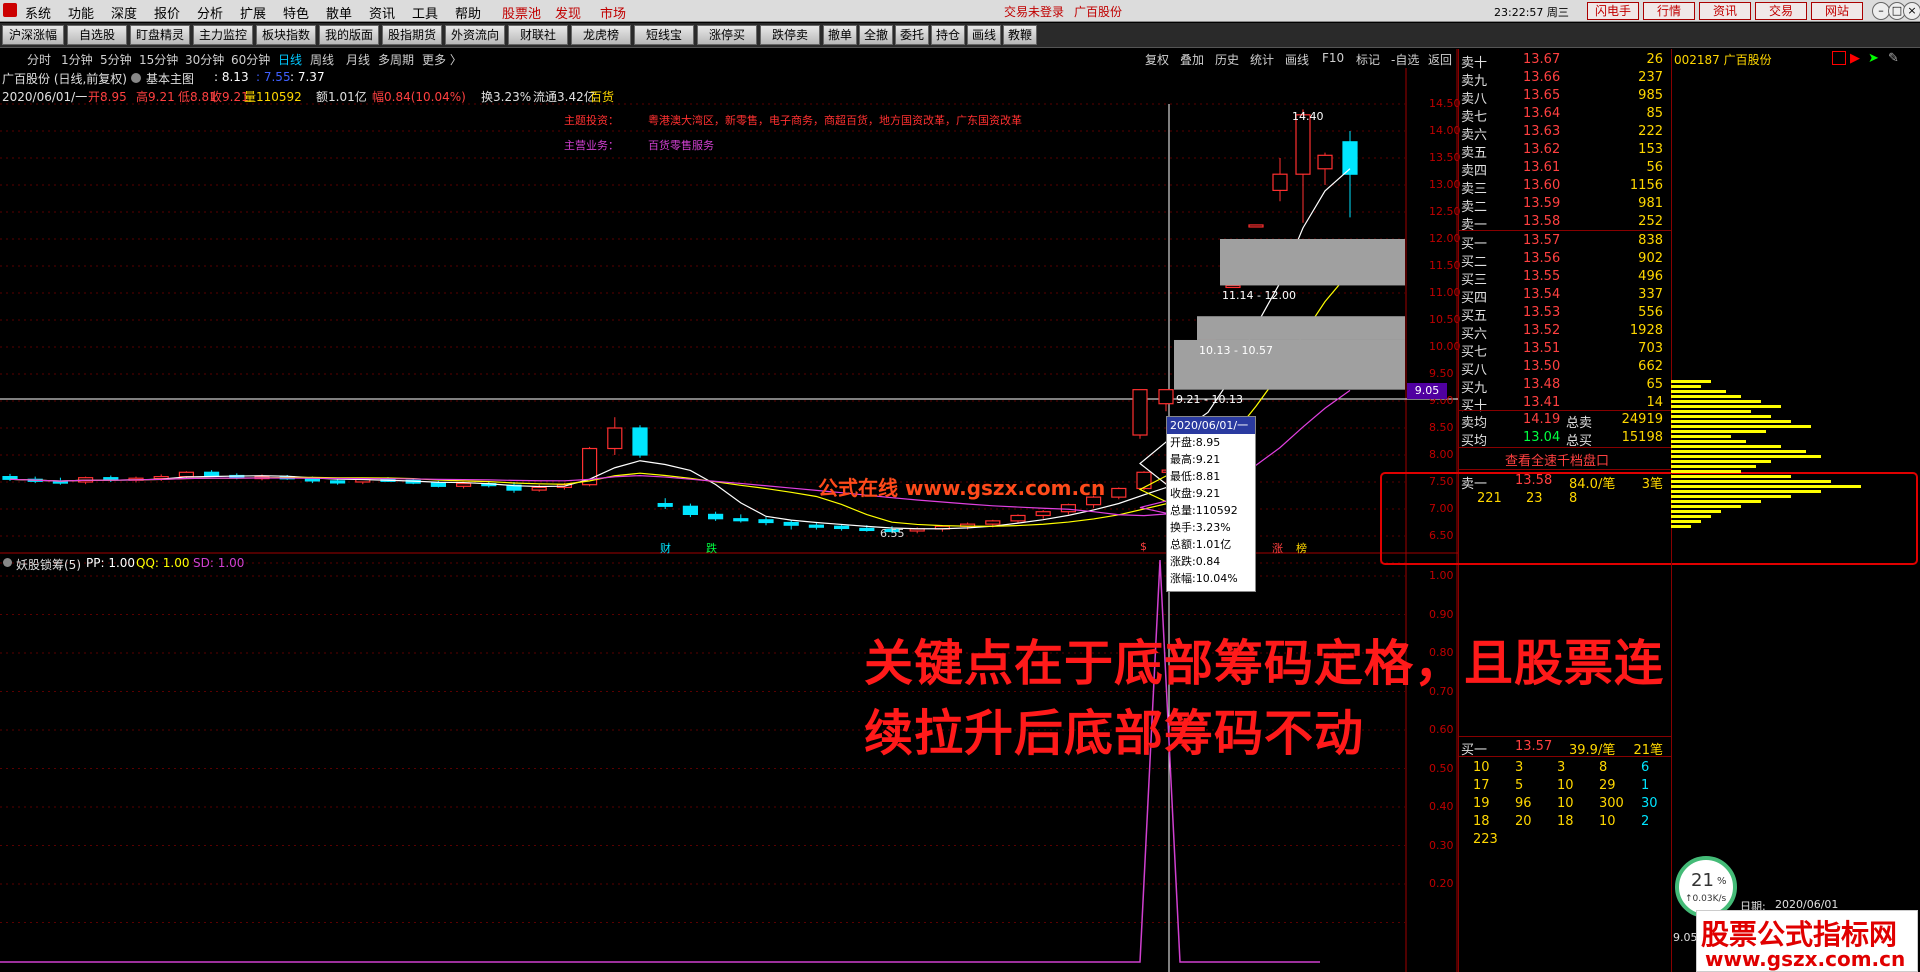 Image resolution: width=1920 pixels, height=972 pixels. What do you see at coordinates (1645, 821) in the screenshot?
I see `queue-value: 2` at bounding box center [1645, 821].